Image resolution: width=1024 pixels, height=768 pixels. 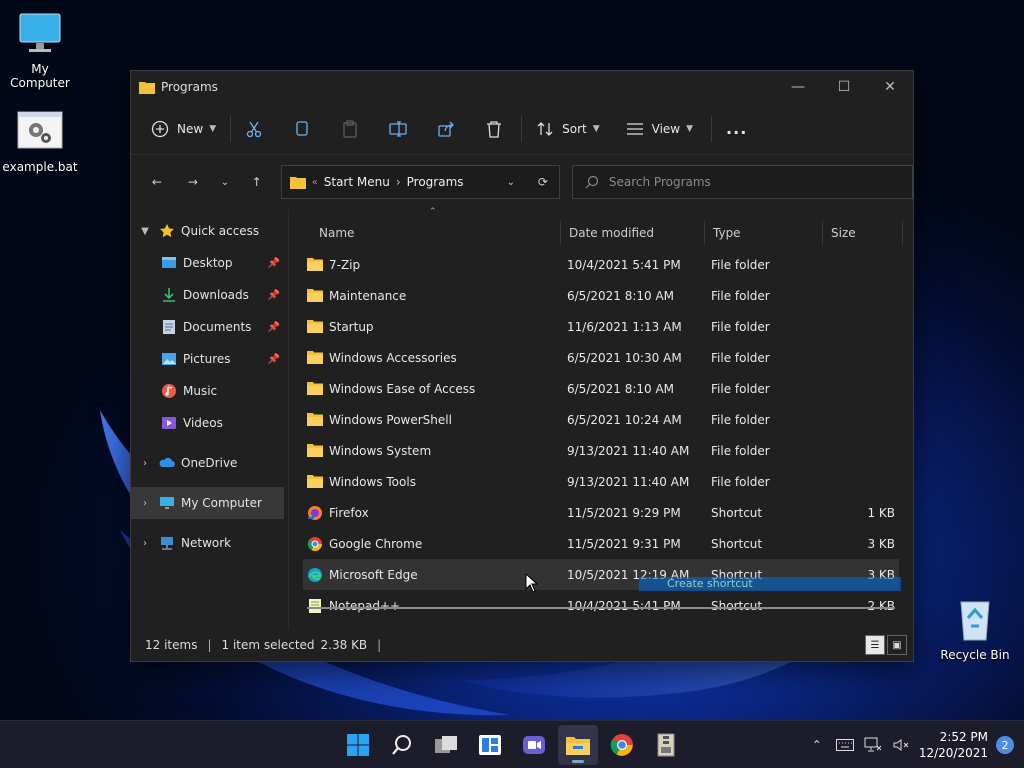 What do you see at coordinates (398, 129) in the screenshot?
I see `rename-button` at bounding box center [398, 129].